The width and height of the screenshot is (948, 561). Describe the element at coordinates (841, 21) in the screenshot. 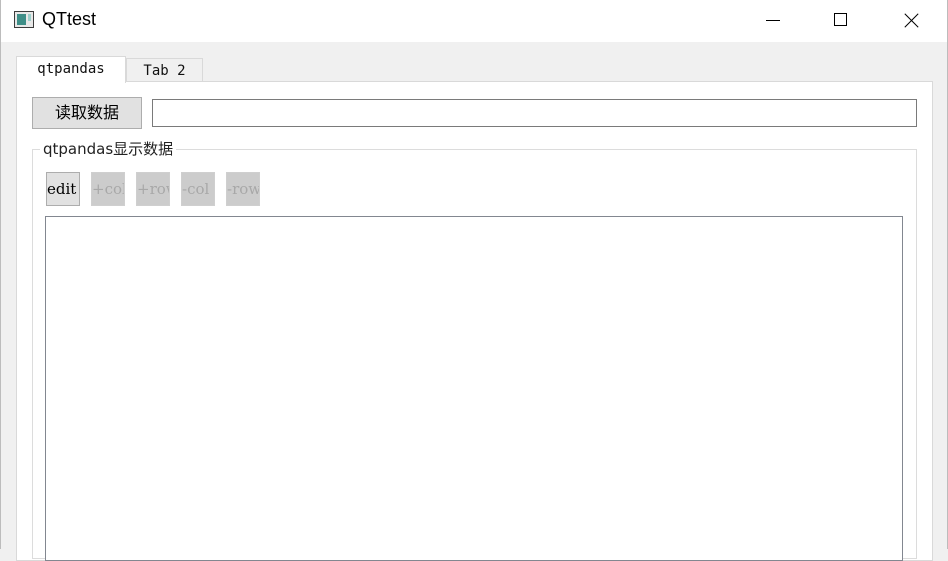

I see `maximize-icon` at that location.